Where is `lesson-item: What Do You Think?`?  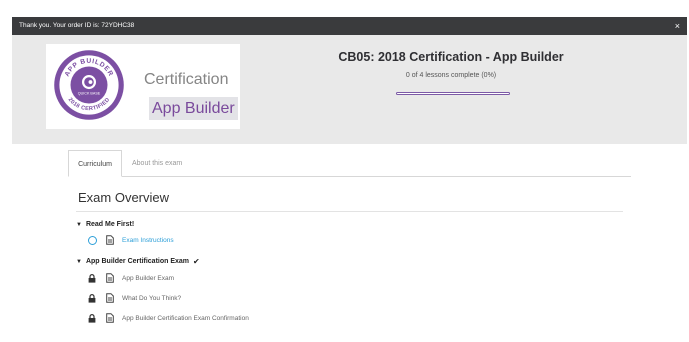 lesson-item: What Do You Think? is located at coordinates (133, 298).